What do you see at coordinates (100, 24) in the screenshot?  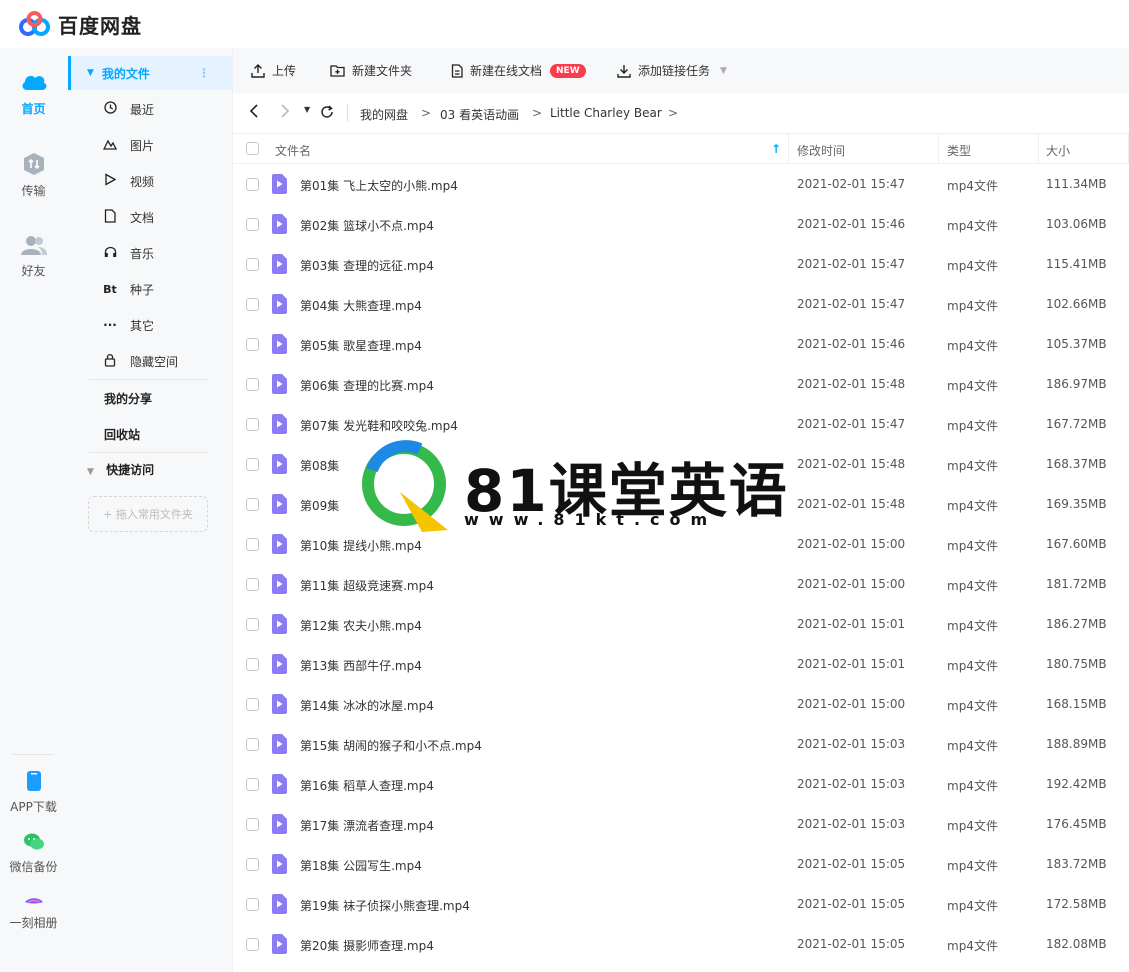 I see `app-title: 百度网盘` at bounding box center [100, 24].